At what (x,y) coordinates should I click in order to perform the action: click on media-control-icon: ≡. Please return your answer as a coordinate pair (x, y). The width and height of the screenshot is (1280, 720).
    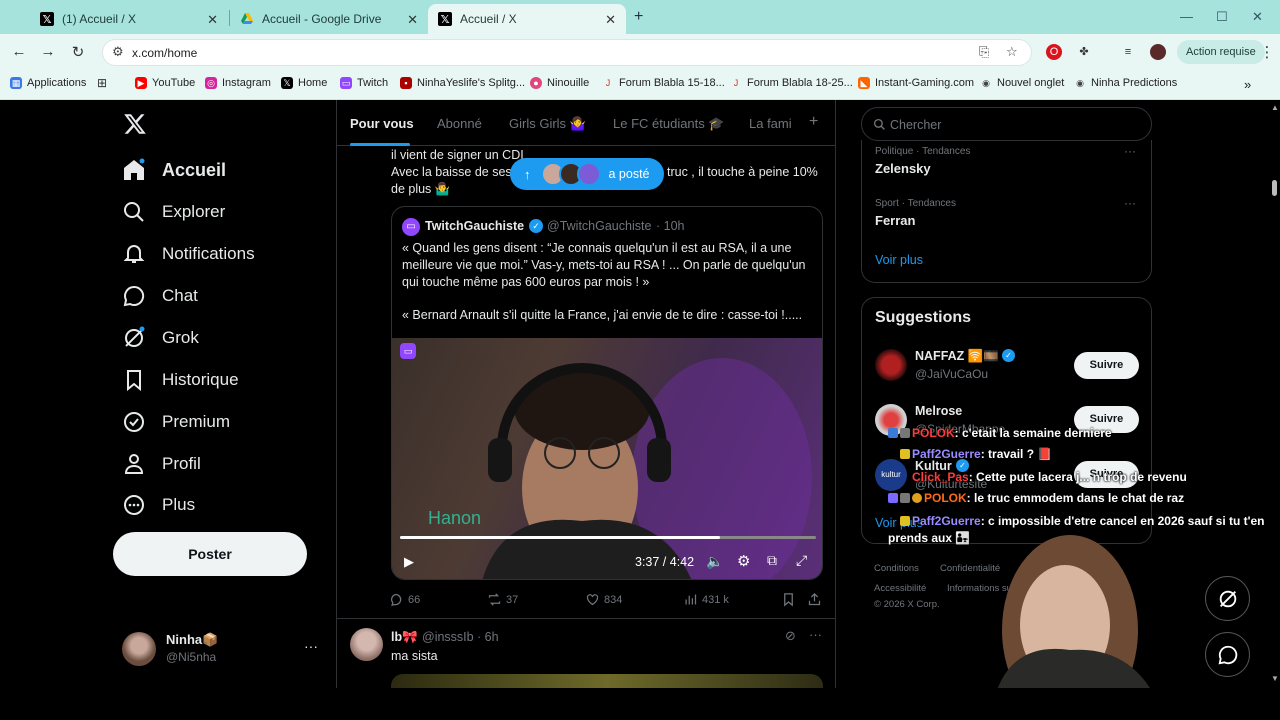
    Looking at the image, I should click on (1128, 52).